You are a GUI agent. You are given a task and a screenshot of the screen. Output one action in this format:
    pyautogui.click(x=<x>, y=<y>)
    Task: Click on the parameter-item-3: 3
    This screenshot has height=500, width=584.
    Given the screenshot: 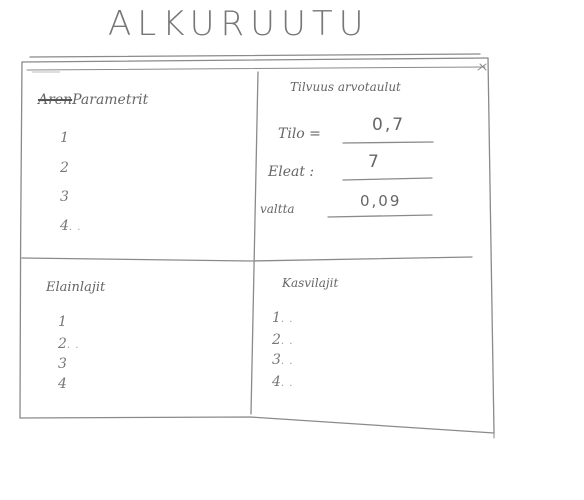 What is the action you would take?
    pyautogui.click(x=64, y=197)
    